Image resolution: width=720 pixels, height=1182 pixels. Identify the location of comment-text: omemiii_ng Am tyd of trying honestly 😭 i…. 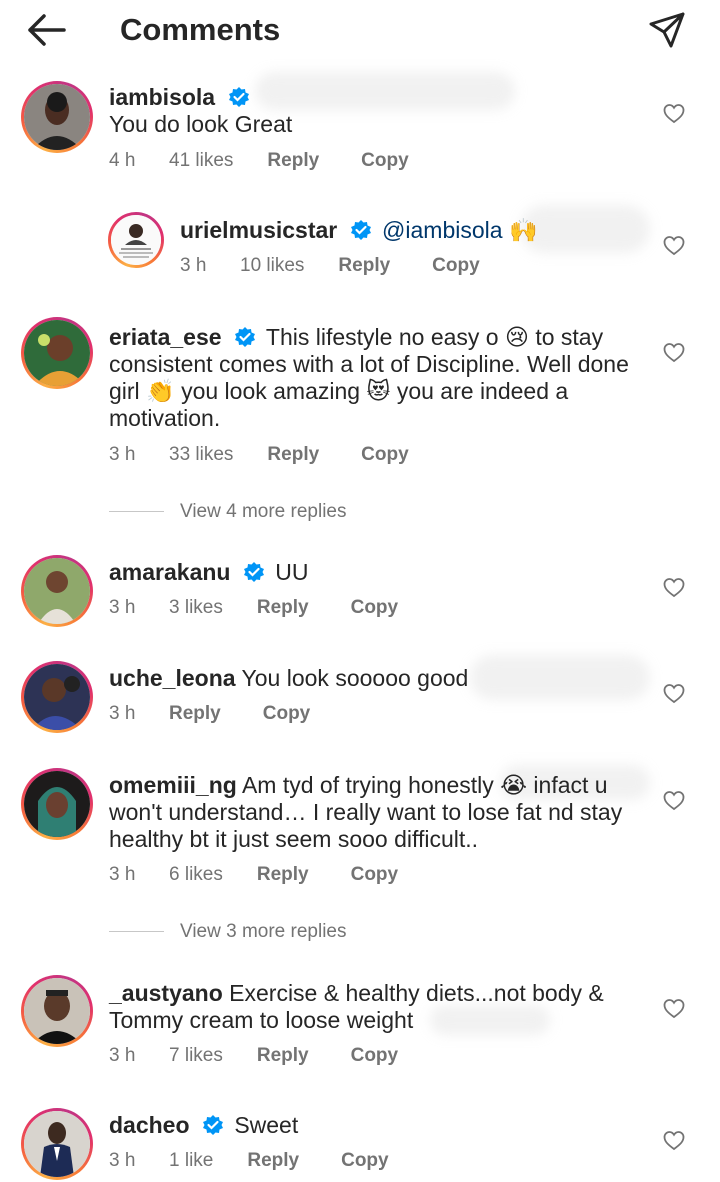
(381, 812).